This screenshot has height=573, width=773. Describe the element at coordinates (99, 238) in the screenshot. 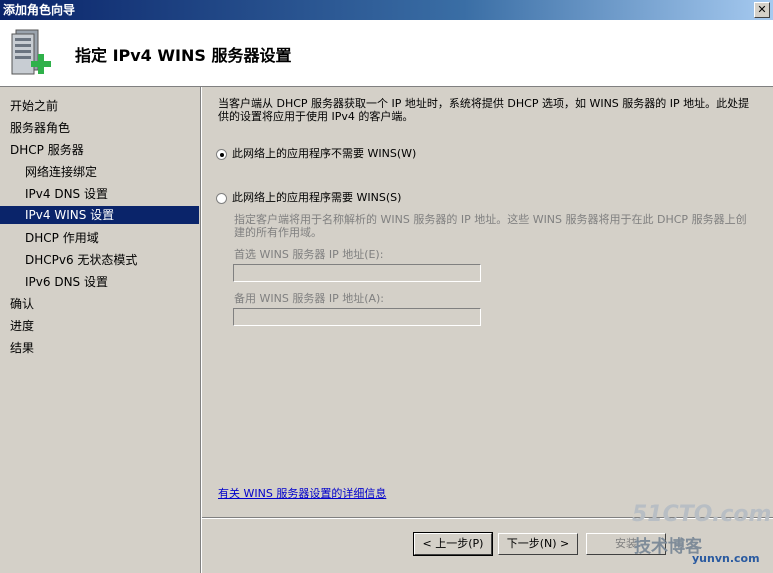

I see `step-dhcp-scope: DHCP 作用域` at that location.